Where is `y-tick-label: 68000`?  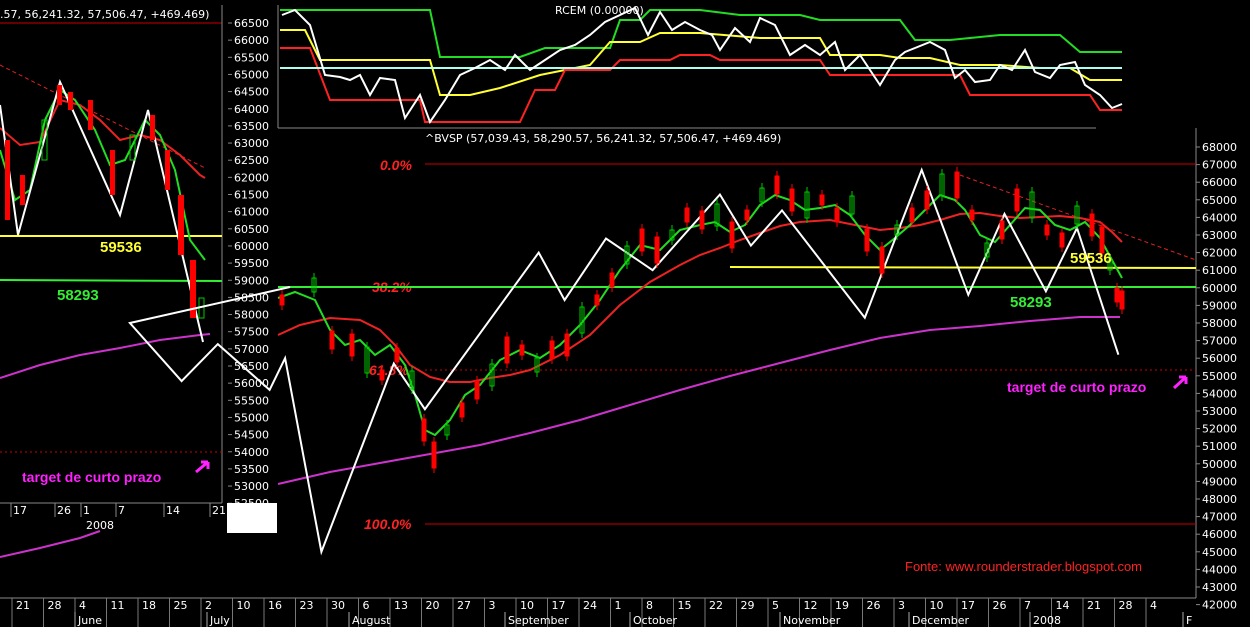 y-tick-label: 68000 is located at coordinates (1219, 147).